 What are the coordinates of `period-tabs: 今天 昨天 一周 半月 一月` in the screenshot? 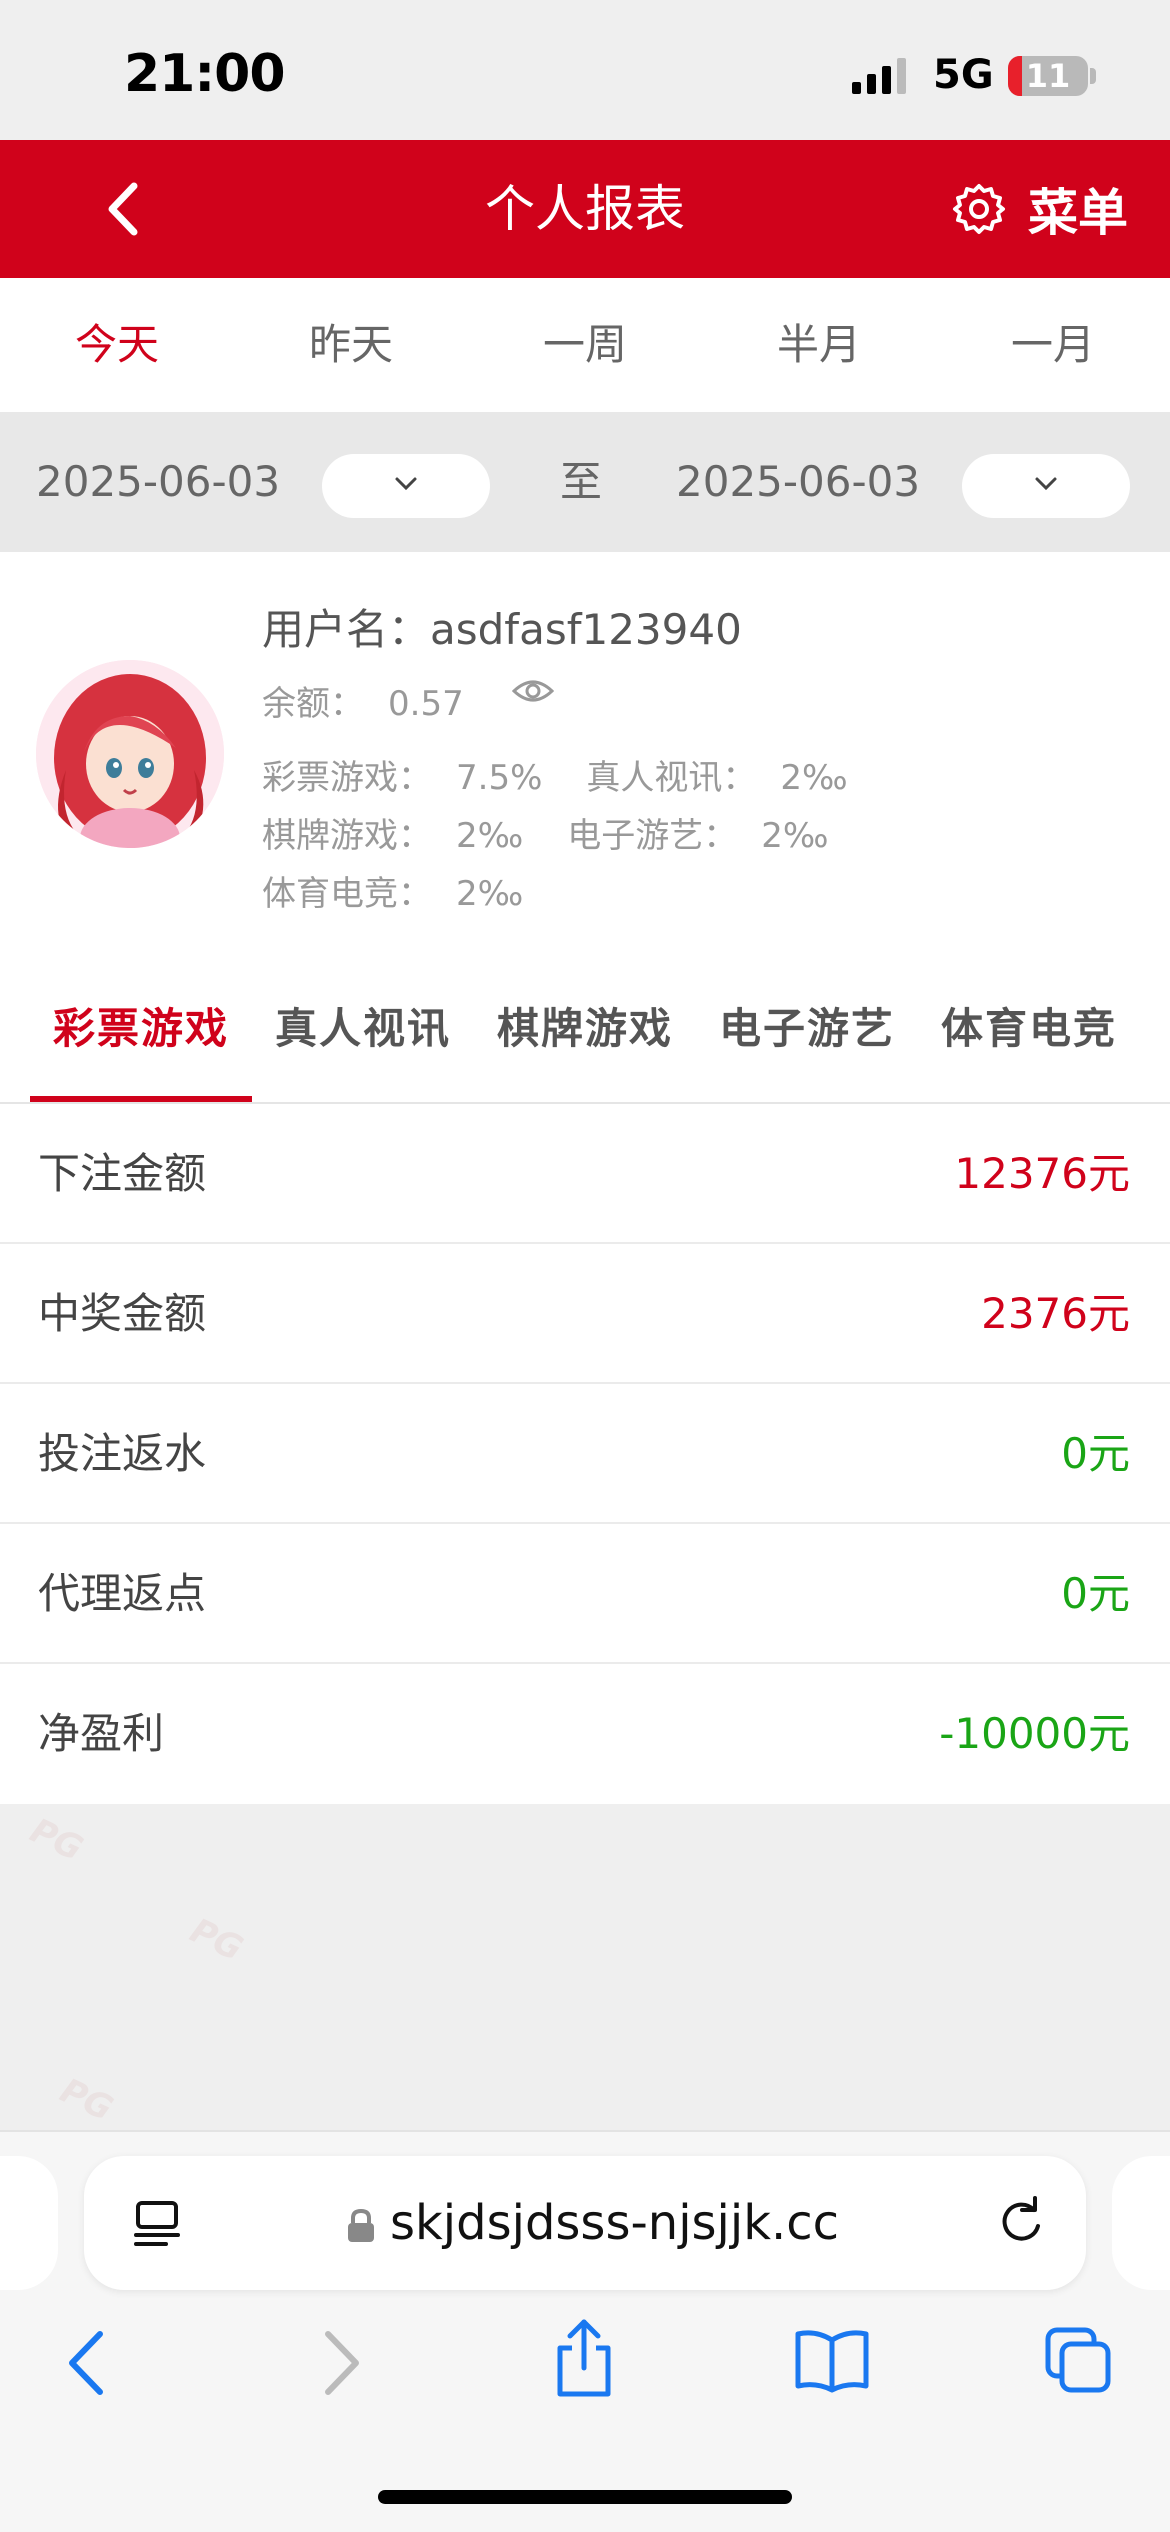 It's located at (585, 345).